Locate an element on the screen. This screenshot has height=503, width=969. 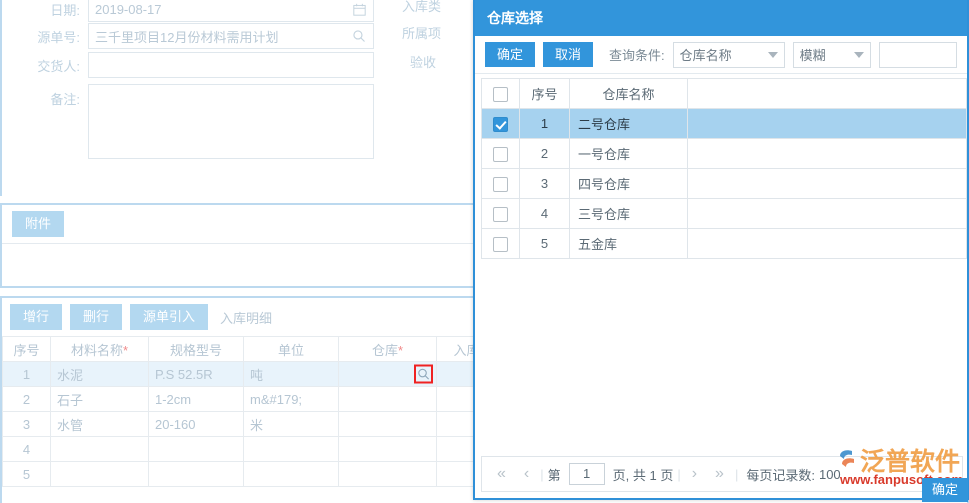
source-no-label: 源单号: is located at coordinates (58, 37).